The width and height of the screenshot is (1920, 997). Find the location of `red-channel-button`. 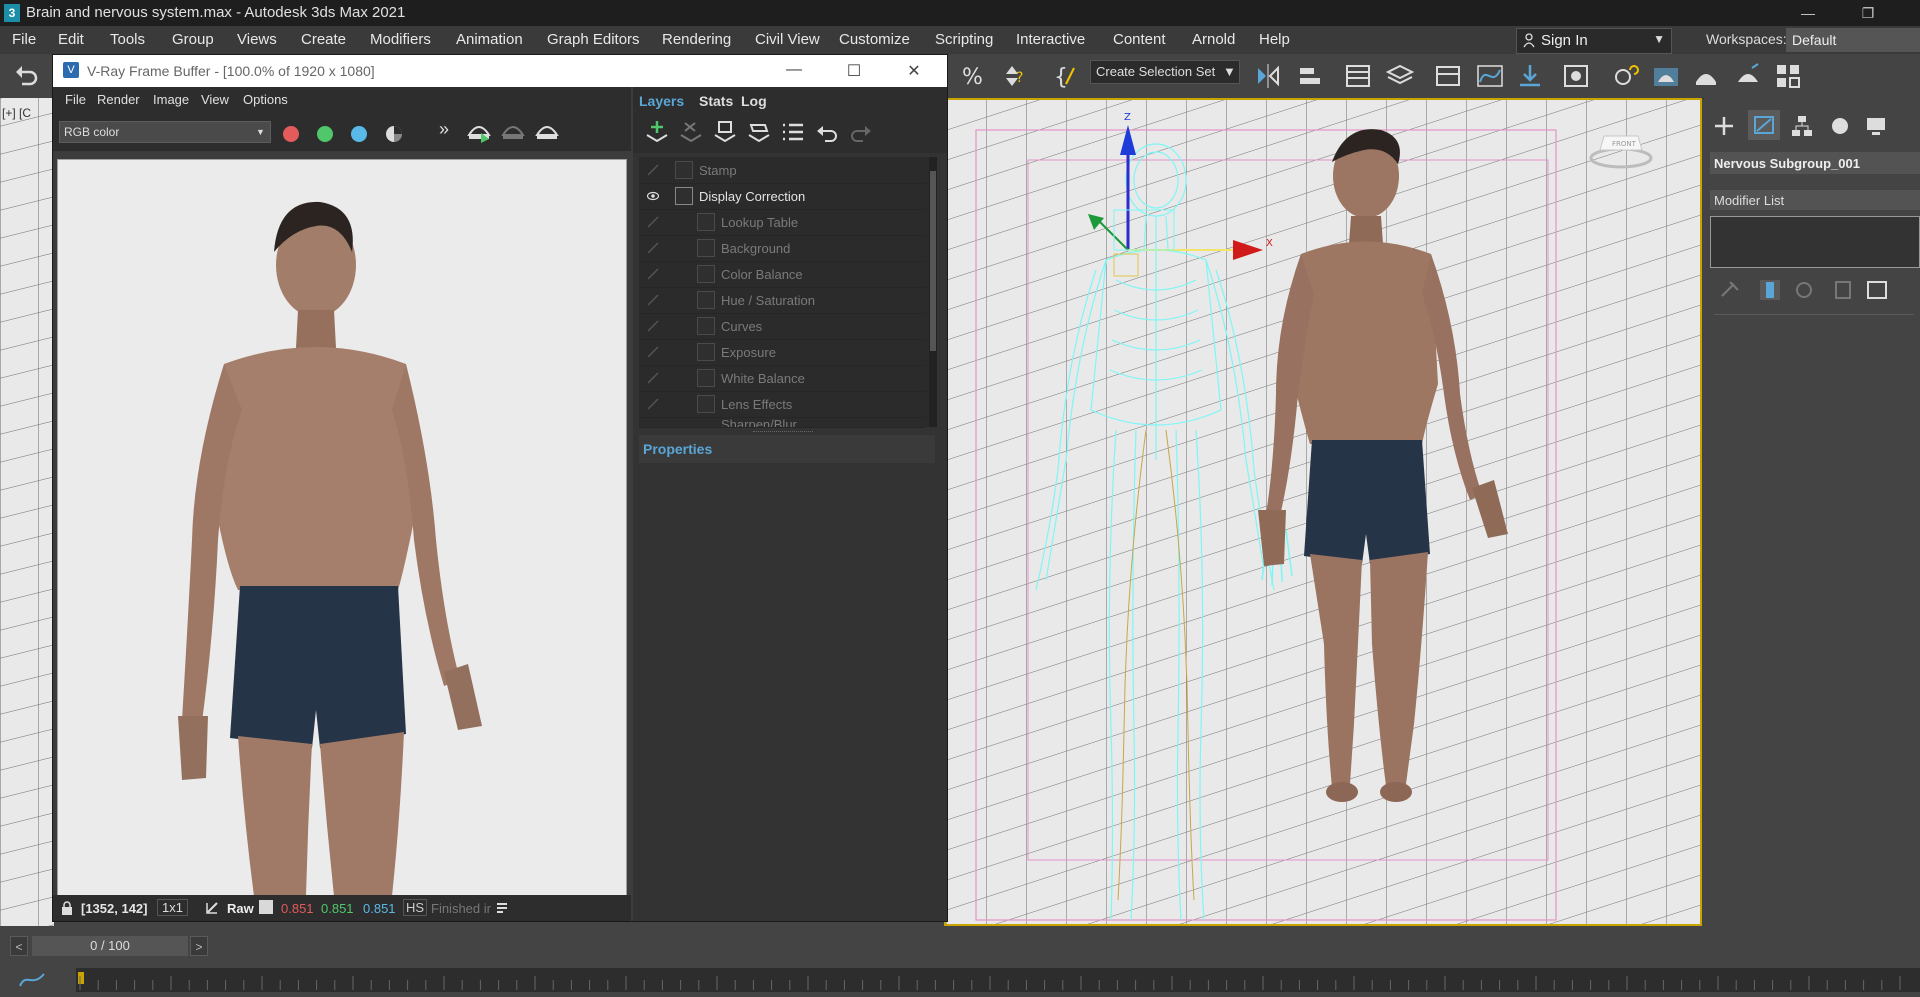

red-channel-button is located at coordinates (291, 134).